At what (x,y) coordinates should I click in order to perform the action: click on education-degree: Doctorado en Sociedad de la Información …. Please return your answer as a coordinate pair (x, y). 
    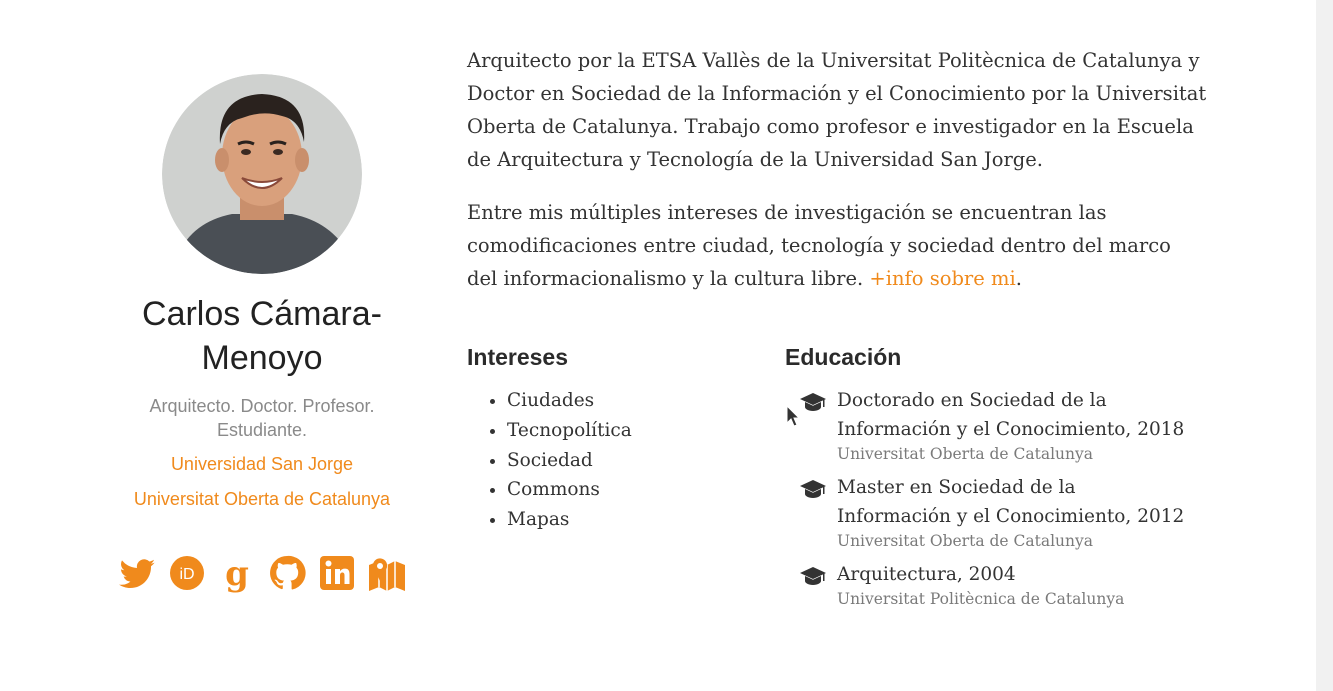
    Looking at the image, I should click on (1011, 415).